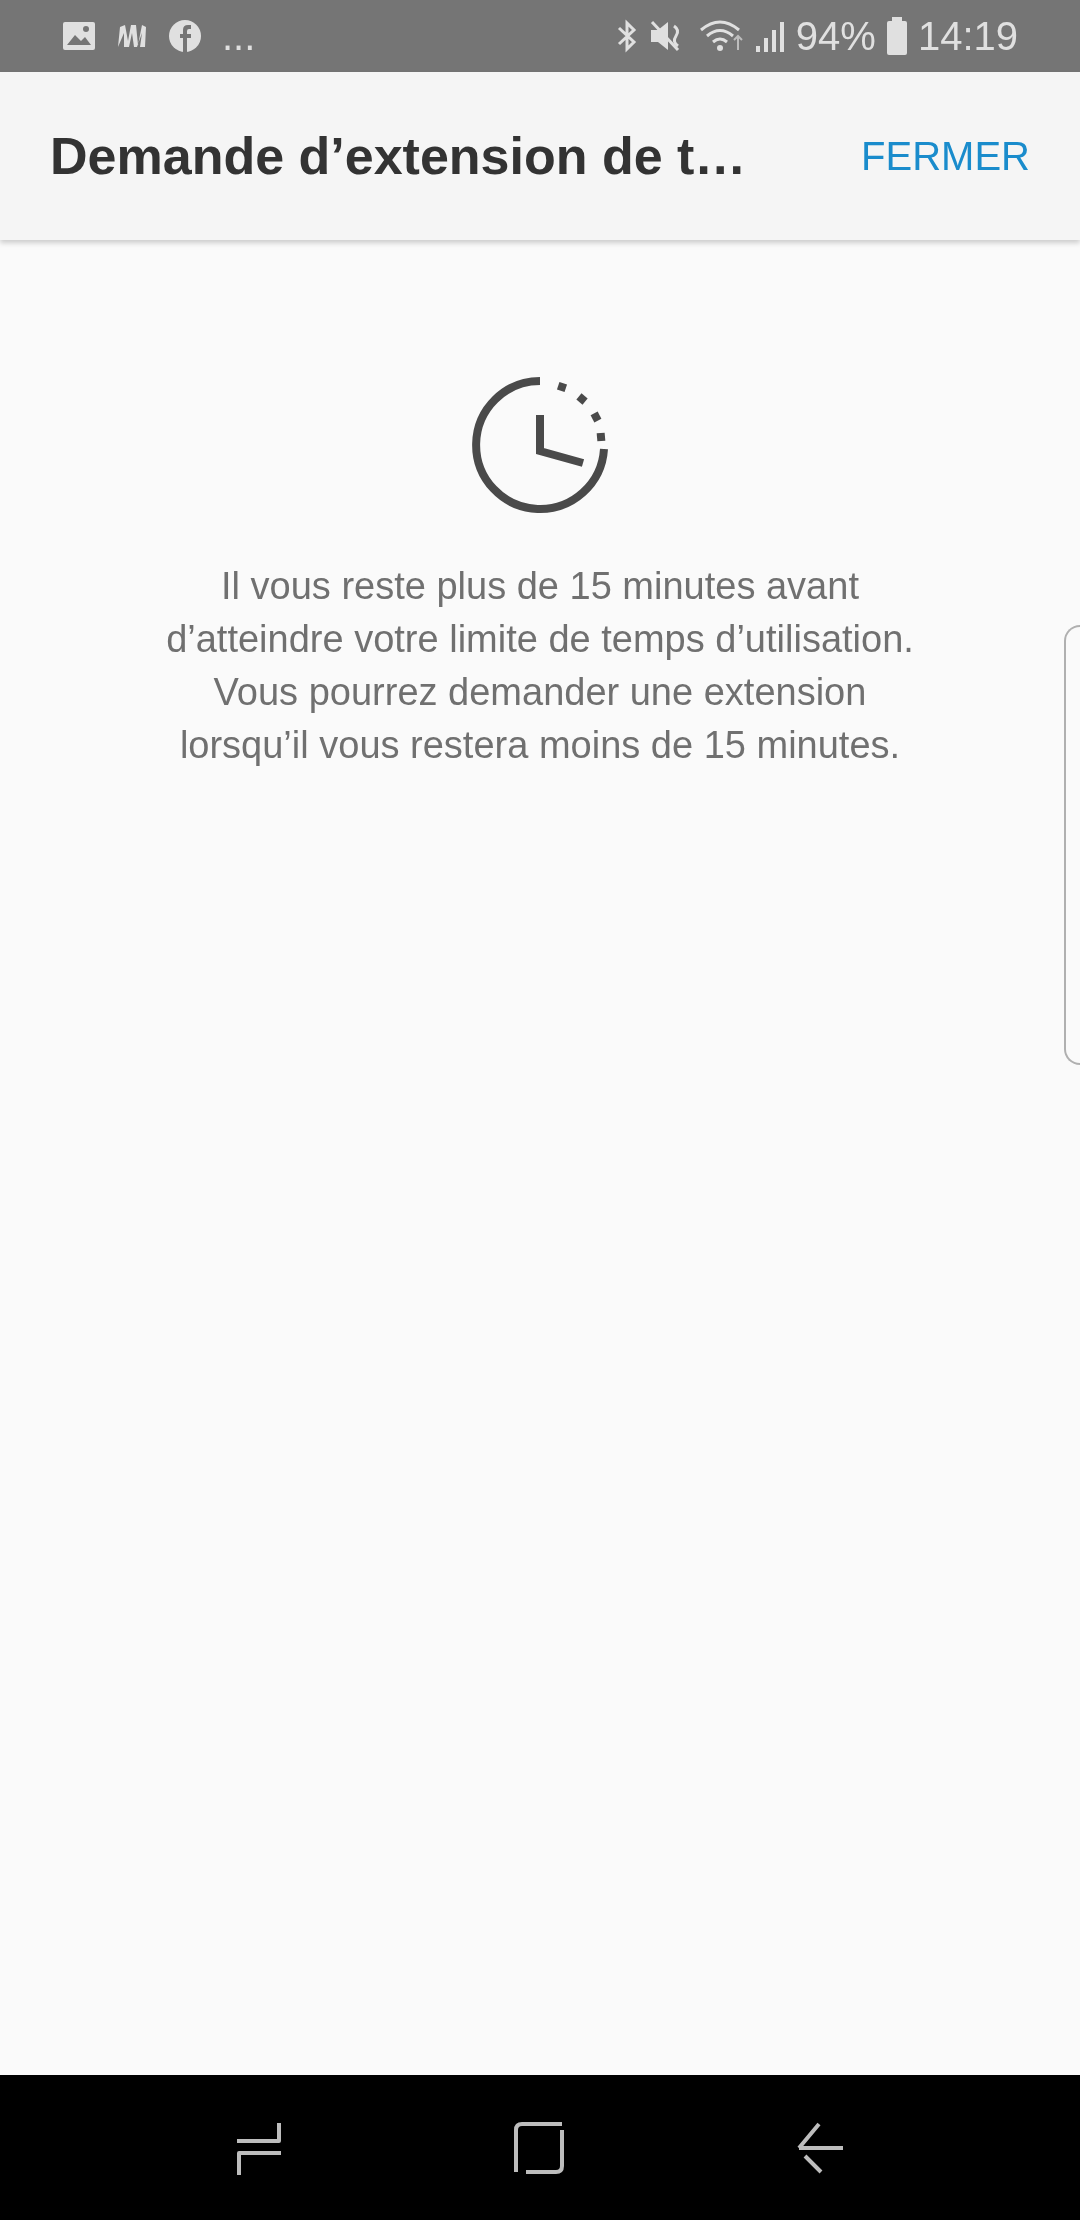 The image size is (1080, 2220). Describe the element at coordinates (540, 445) in the screenshot. I see `clock-icon` at that location.